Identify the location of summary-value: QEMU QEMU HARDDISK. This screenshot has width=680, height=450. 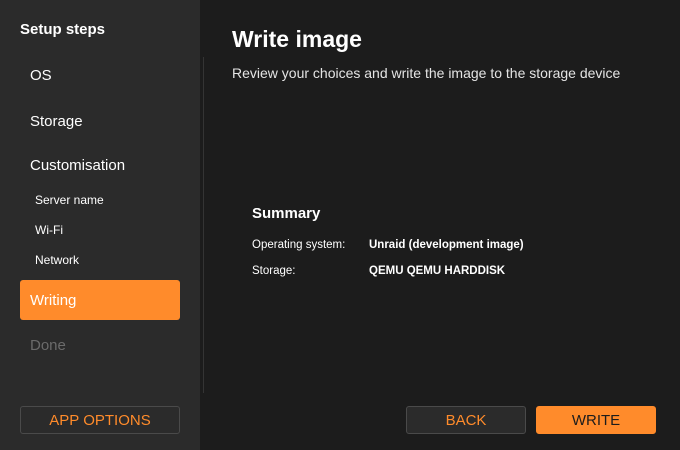
(437, 271).